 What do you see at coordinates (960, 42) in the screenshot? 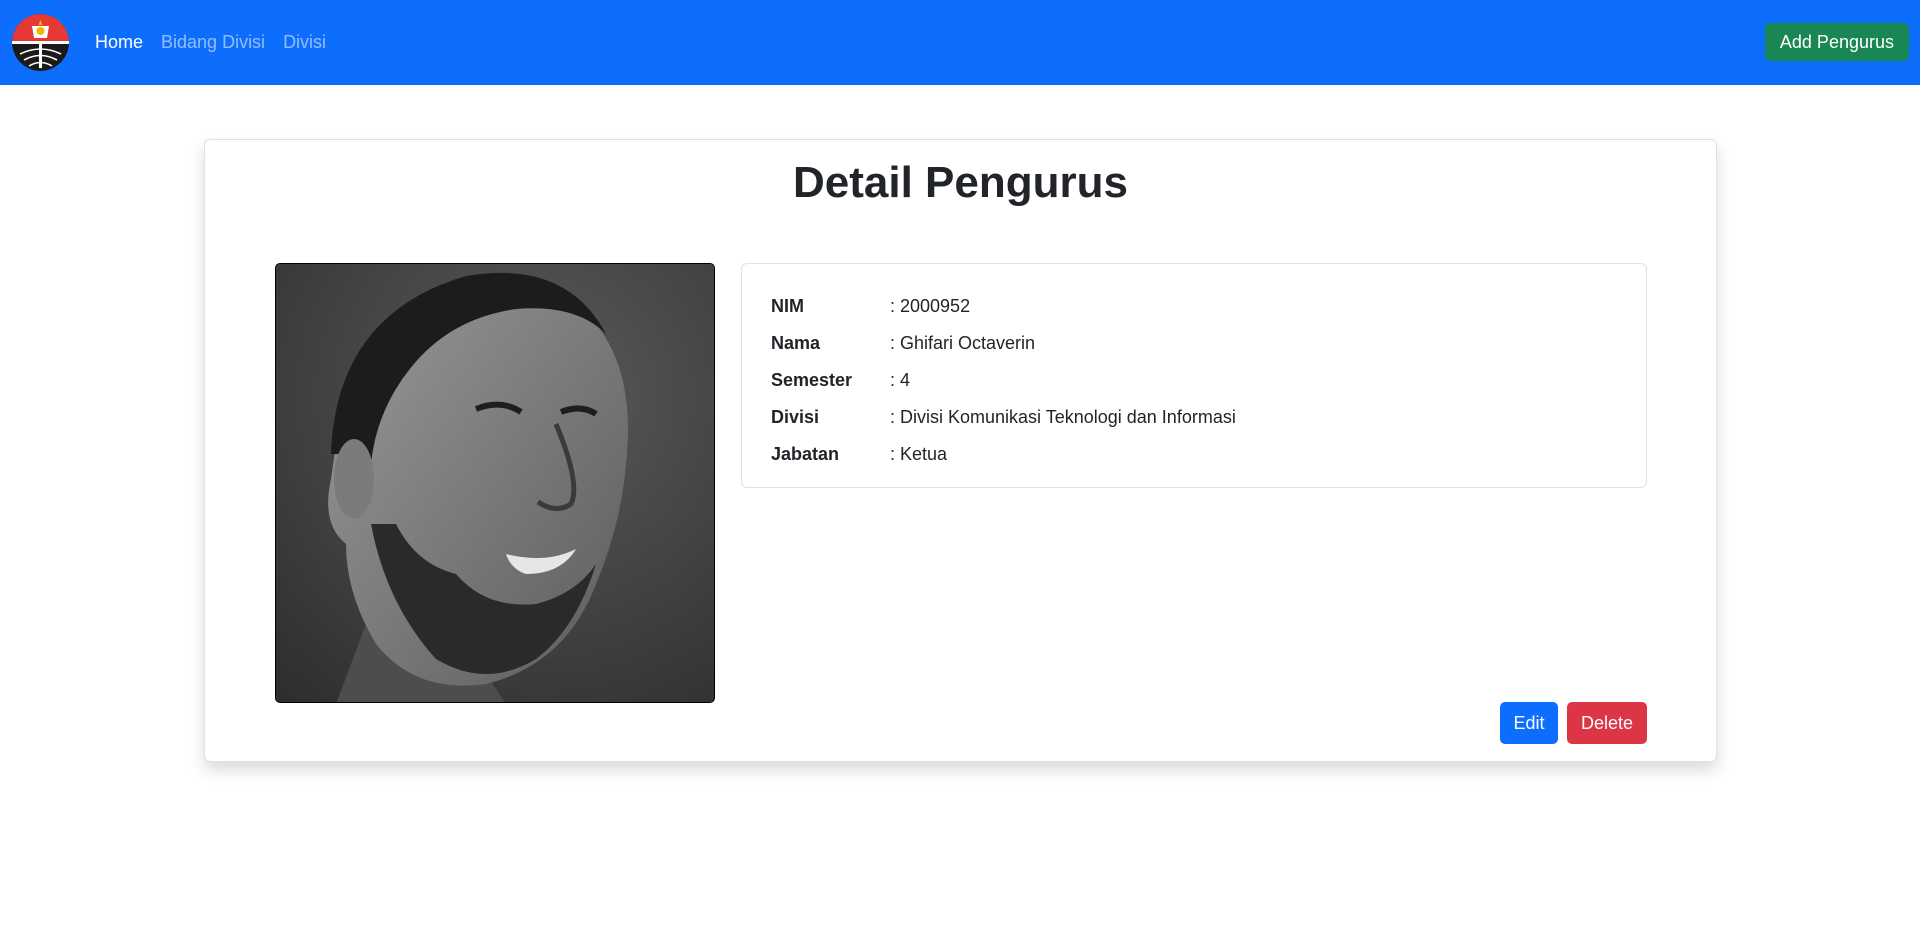
I see `top-navbar: Home Bidang Divisi Divisi Add Pengurus` at bounding box center [960, 42].